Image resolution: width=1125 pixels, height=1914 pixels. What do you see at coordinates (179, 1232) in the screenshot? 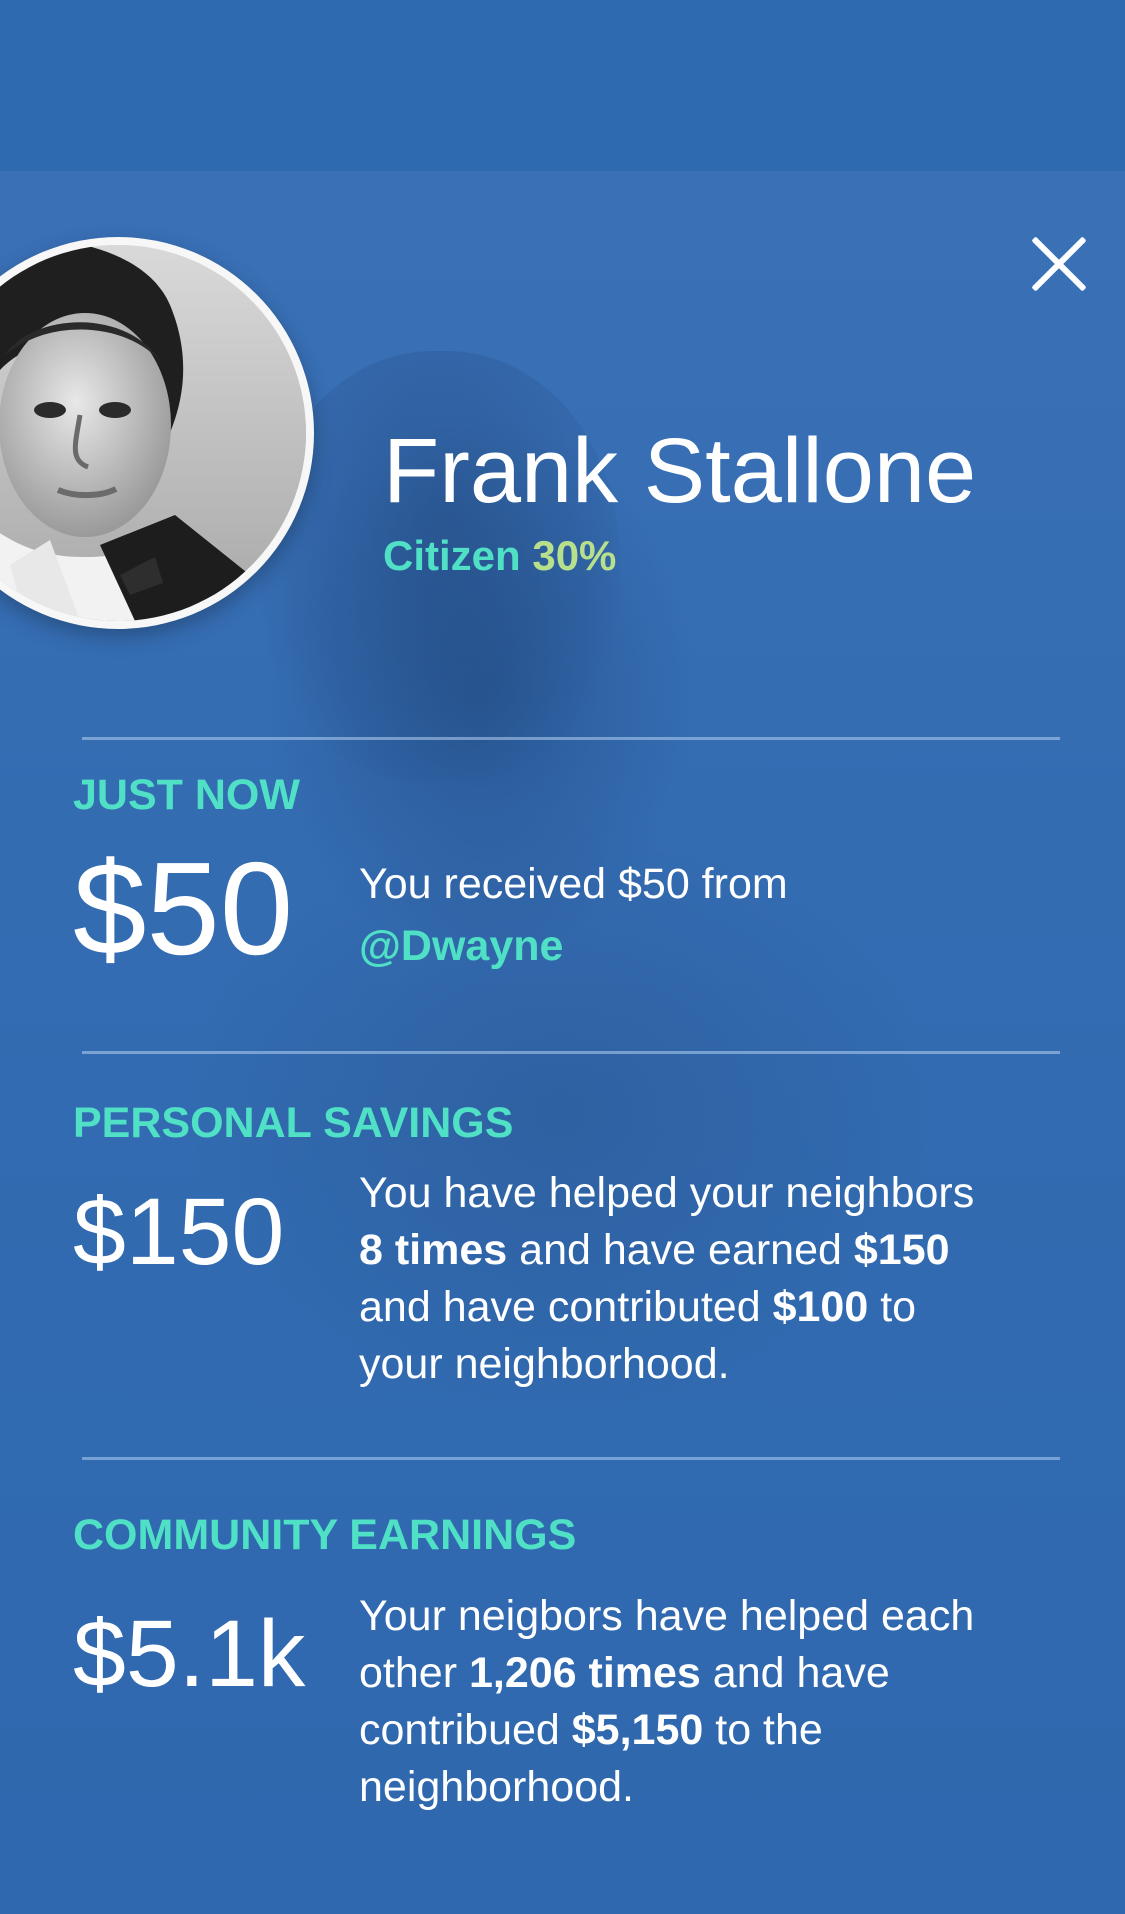
I see `personal-savings-amount: $150` at bounding box center [179, 1232].